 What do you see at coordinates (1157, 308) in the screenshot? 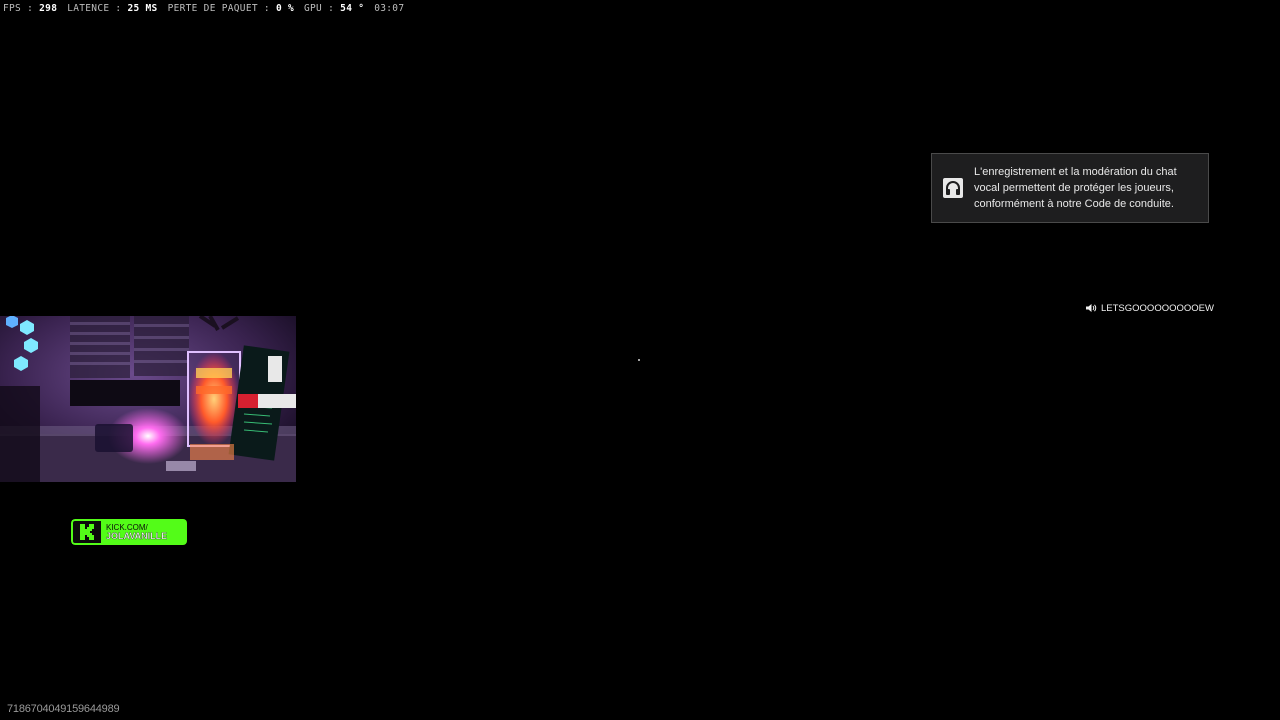
I see `speaking-player-name: LETSGOOOOOOOOOEW` at bounding box center [1157, 308].